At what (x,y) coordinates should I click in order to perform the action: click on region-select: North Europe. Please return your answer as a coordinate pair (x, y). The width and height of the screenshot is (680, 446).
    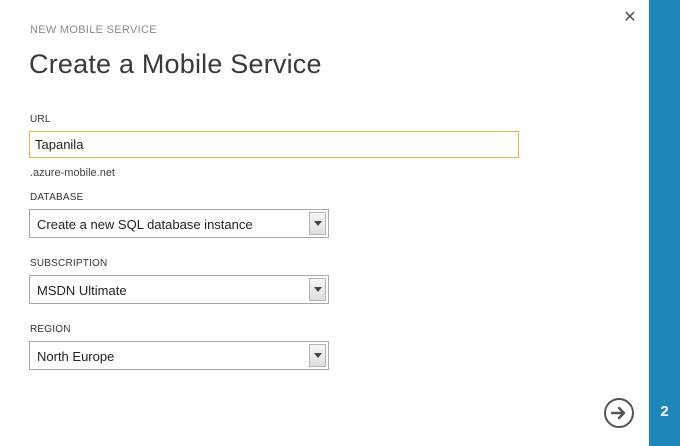
    Looking at the image, I should click on (179, 355).